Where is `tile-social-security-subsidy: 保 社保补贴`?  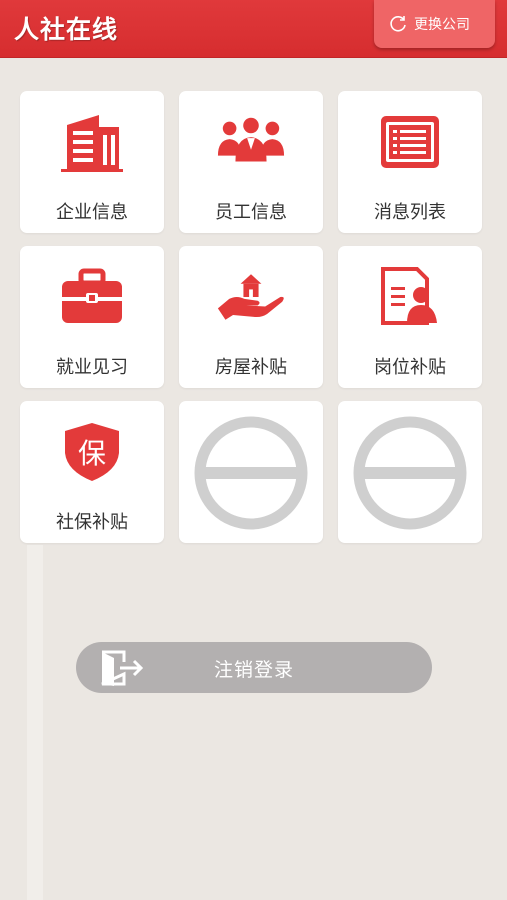
tile-social-security-subsidy: 保 社保补贴 is located at coordinates (92, 472).